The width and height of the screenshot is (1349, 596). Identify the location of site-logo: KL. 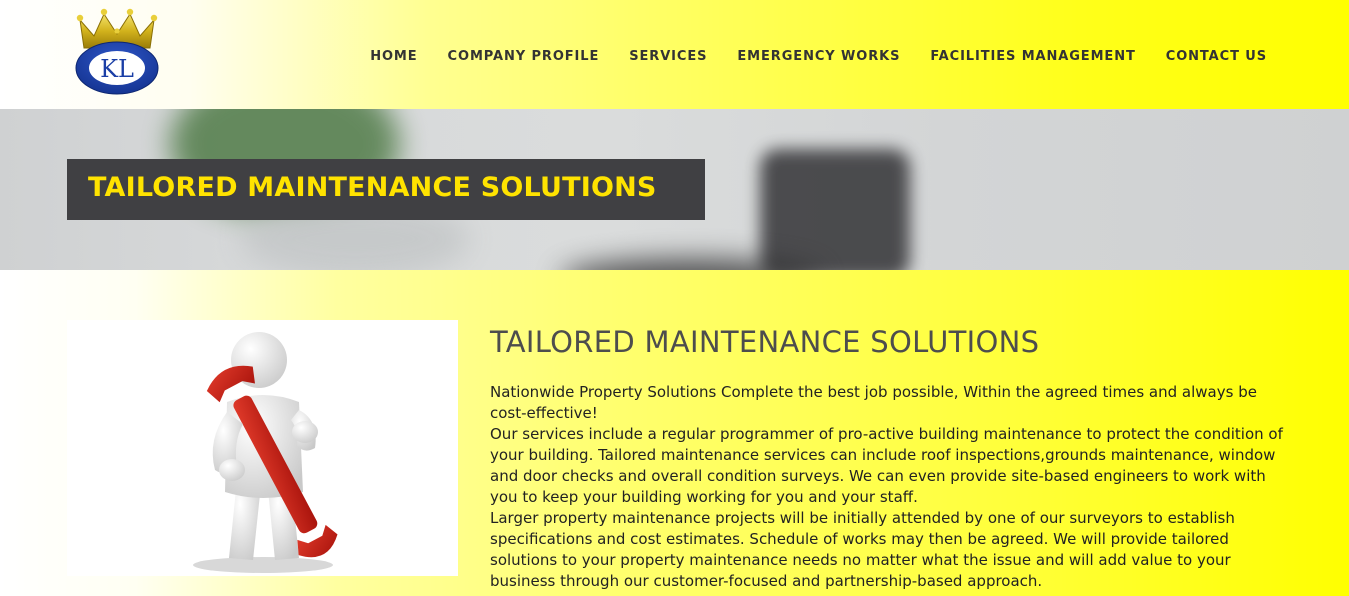
(117, 52).